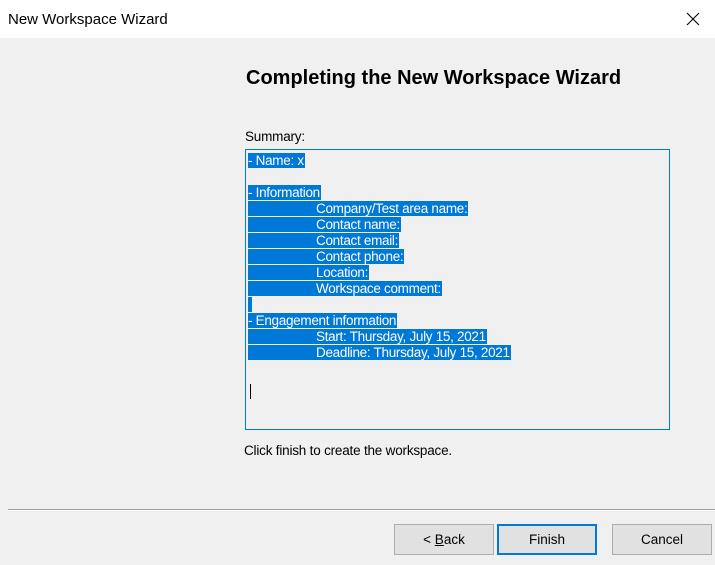 The width and height of the screenshot is (715, 565). What do you see at coordinates (458, 257) in the screenshot?
I see `summary-line-contact-phone: Contact phone:` at bounding box center [458, 257].